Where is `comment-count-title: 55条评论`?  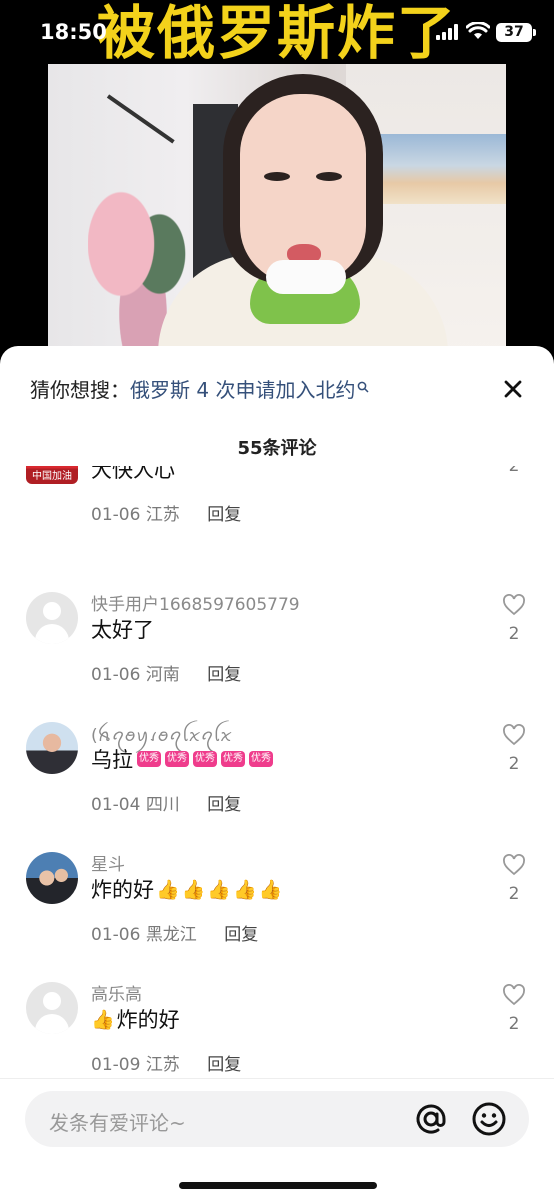 comment-count-title: 55条评论 is located at coordinates (277, 448).